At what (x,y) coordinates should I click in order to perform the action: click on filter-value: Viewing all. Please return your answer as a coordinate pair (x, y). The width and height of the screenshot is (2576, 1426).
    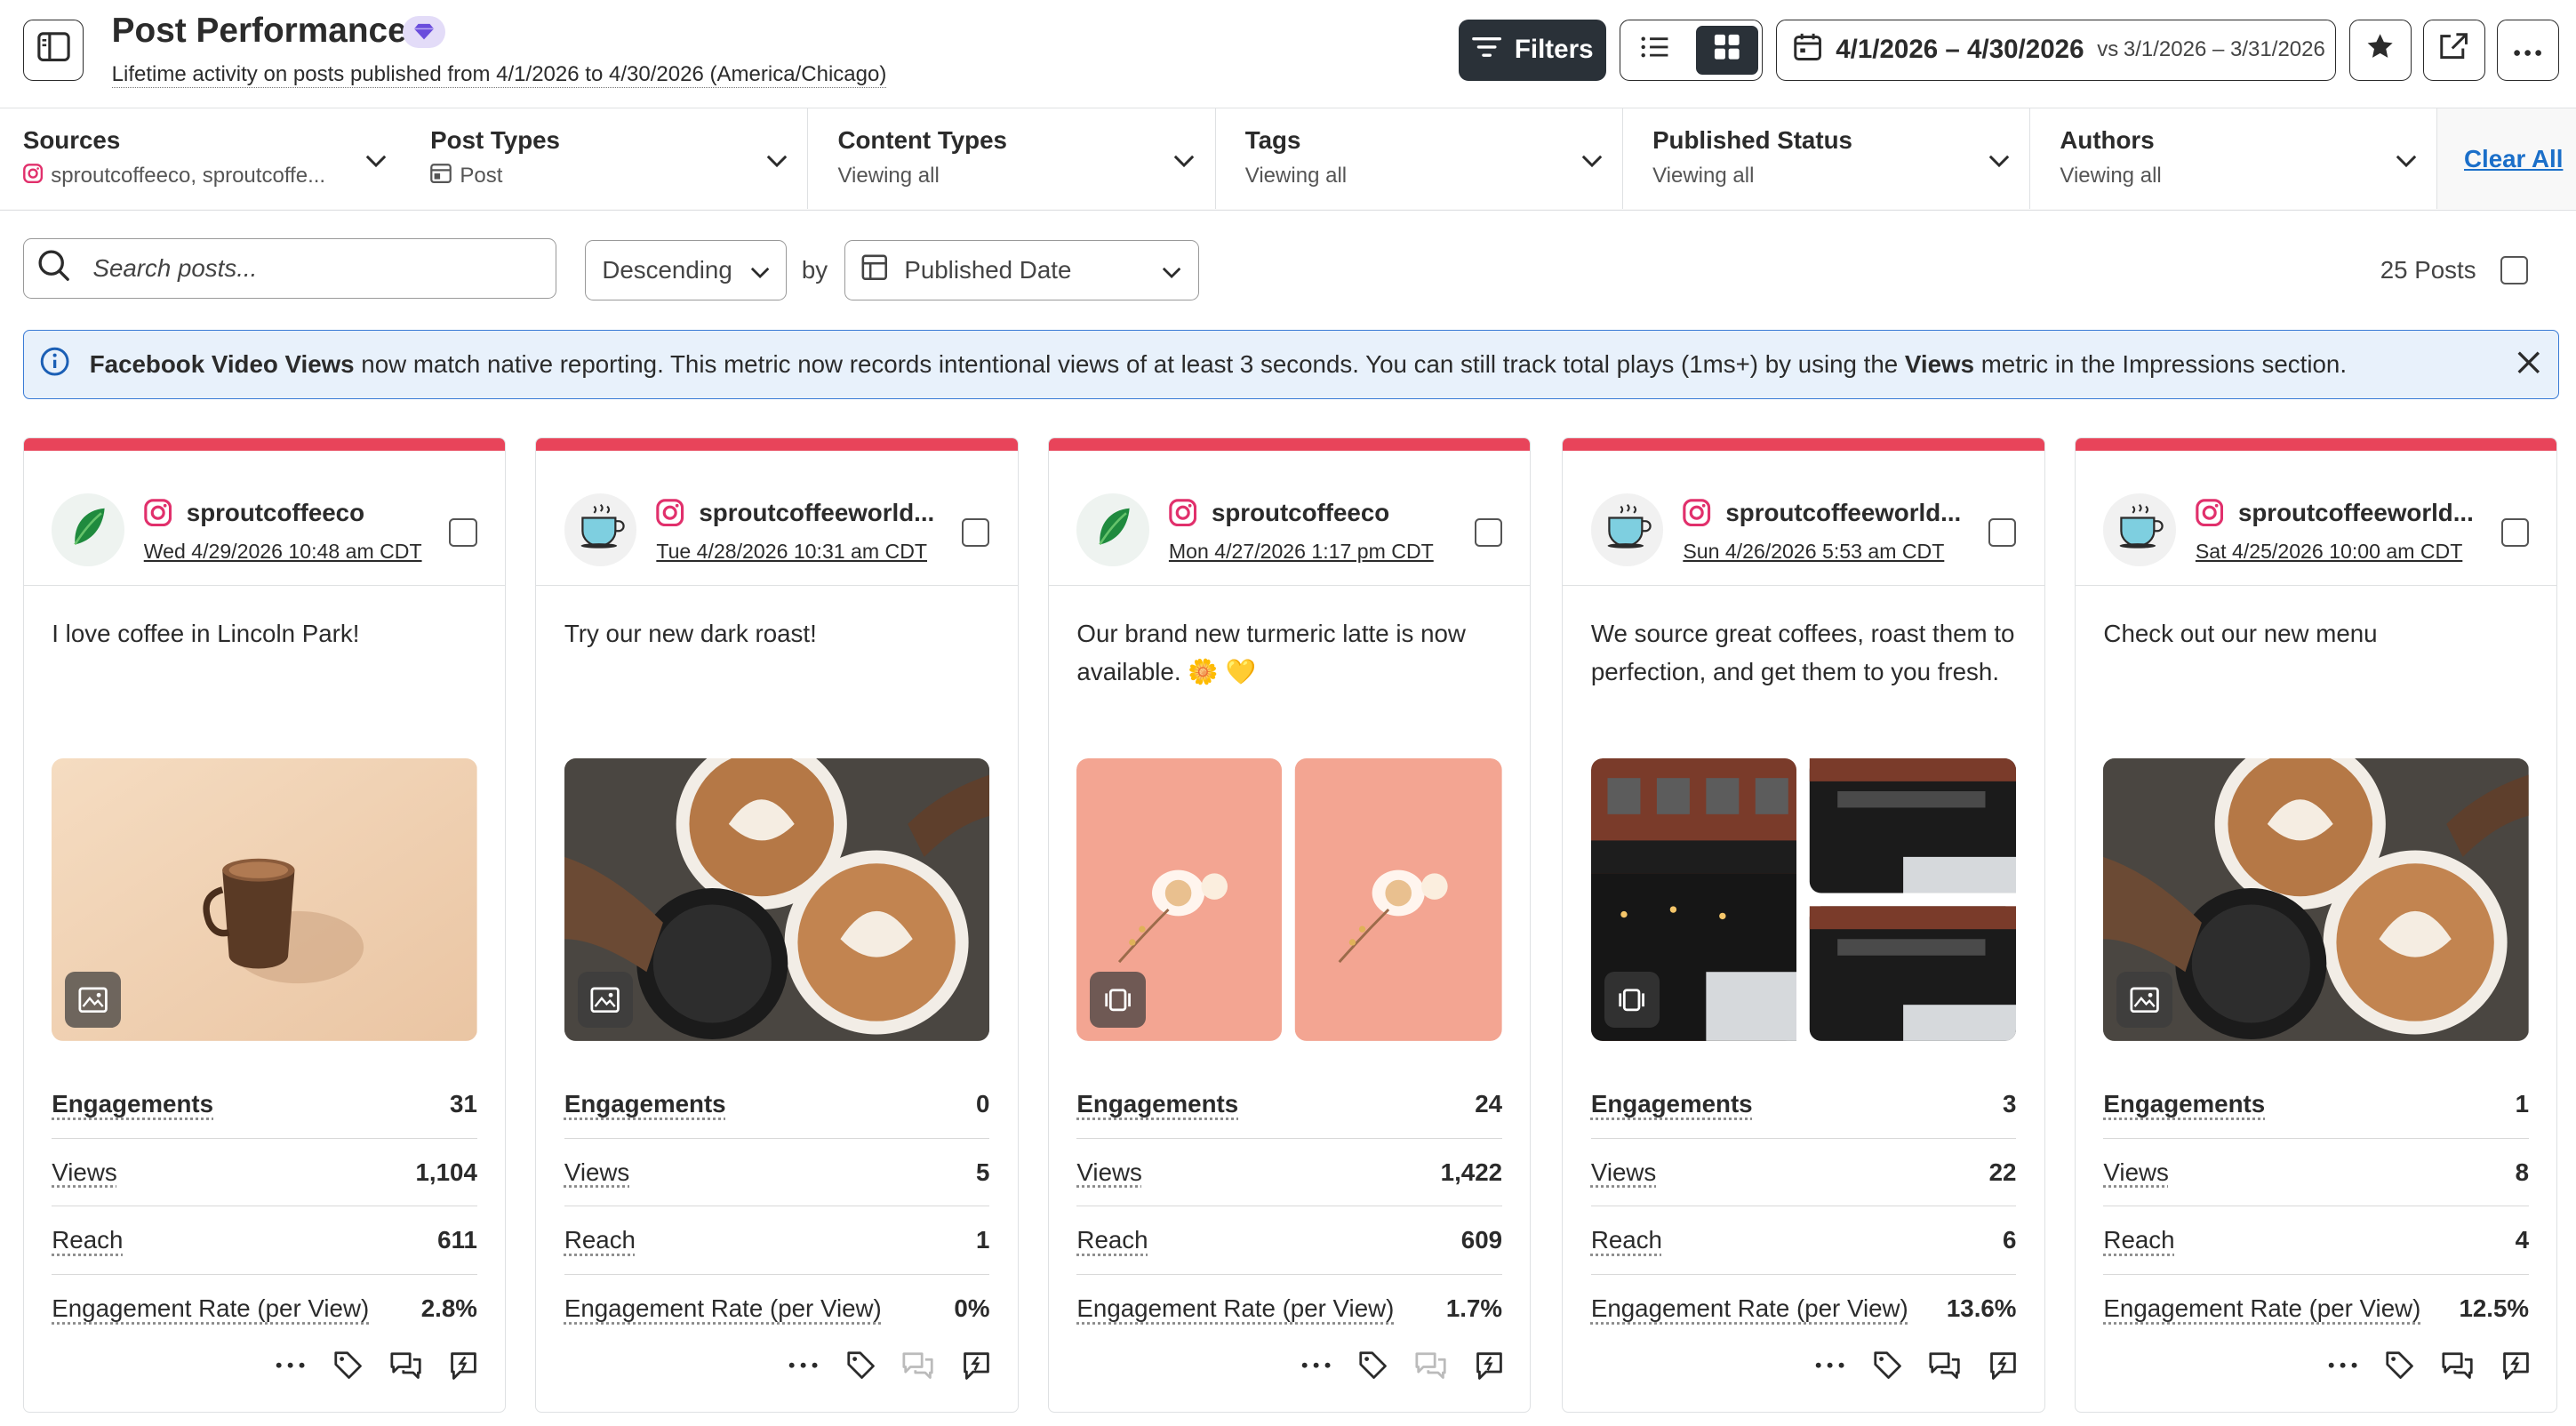
    Looking at the image, I should click on (1703, 175).